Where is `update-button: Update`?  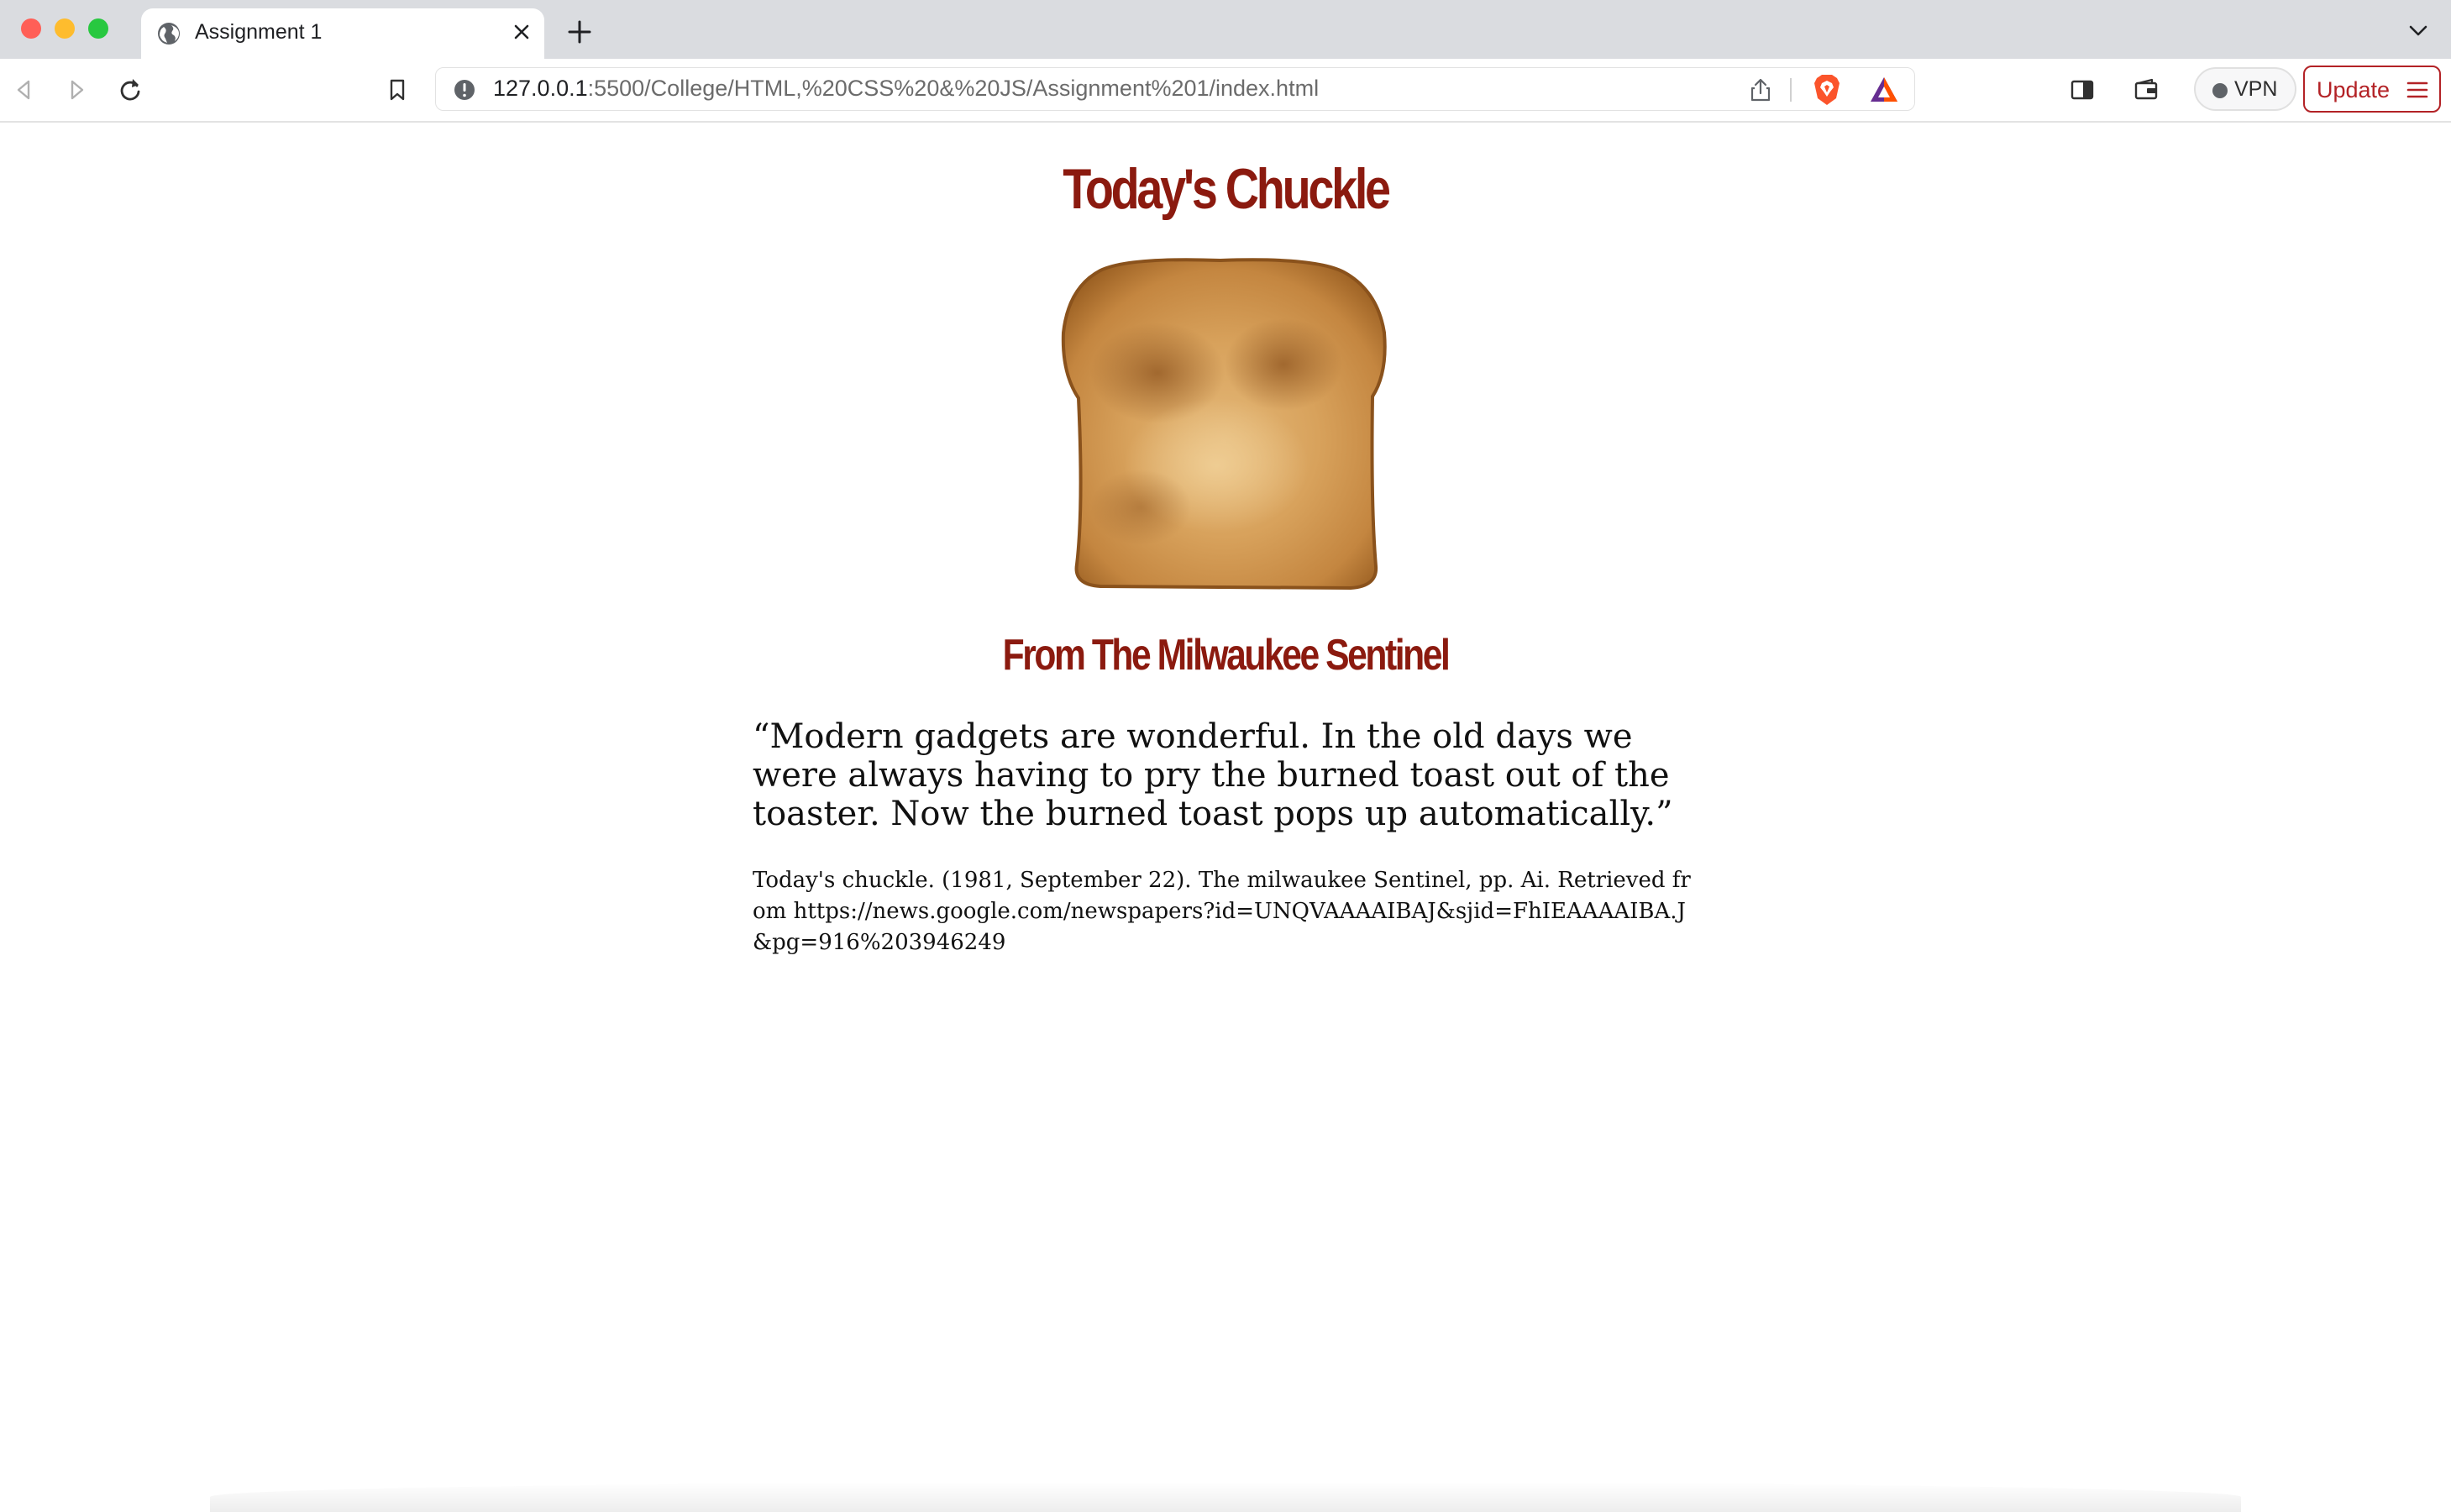 update-button: Update is located at coordinates (2372, 89).